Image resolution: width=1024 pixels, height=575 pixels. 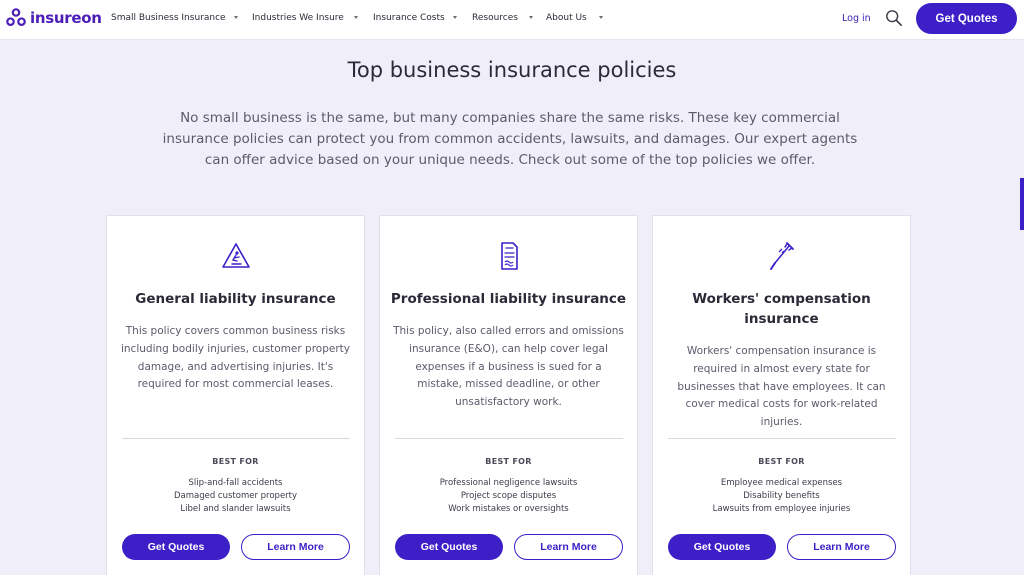 I want to click on card-title: General liability insurance, so click(x=235, y=299).